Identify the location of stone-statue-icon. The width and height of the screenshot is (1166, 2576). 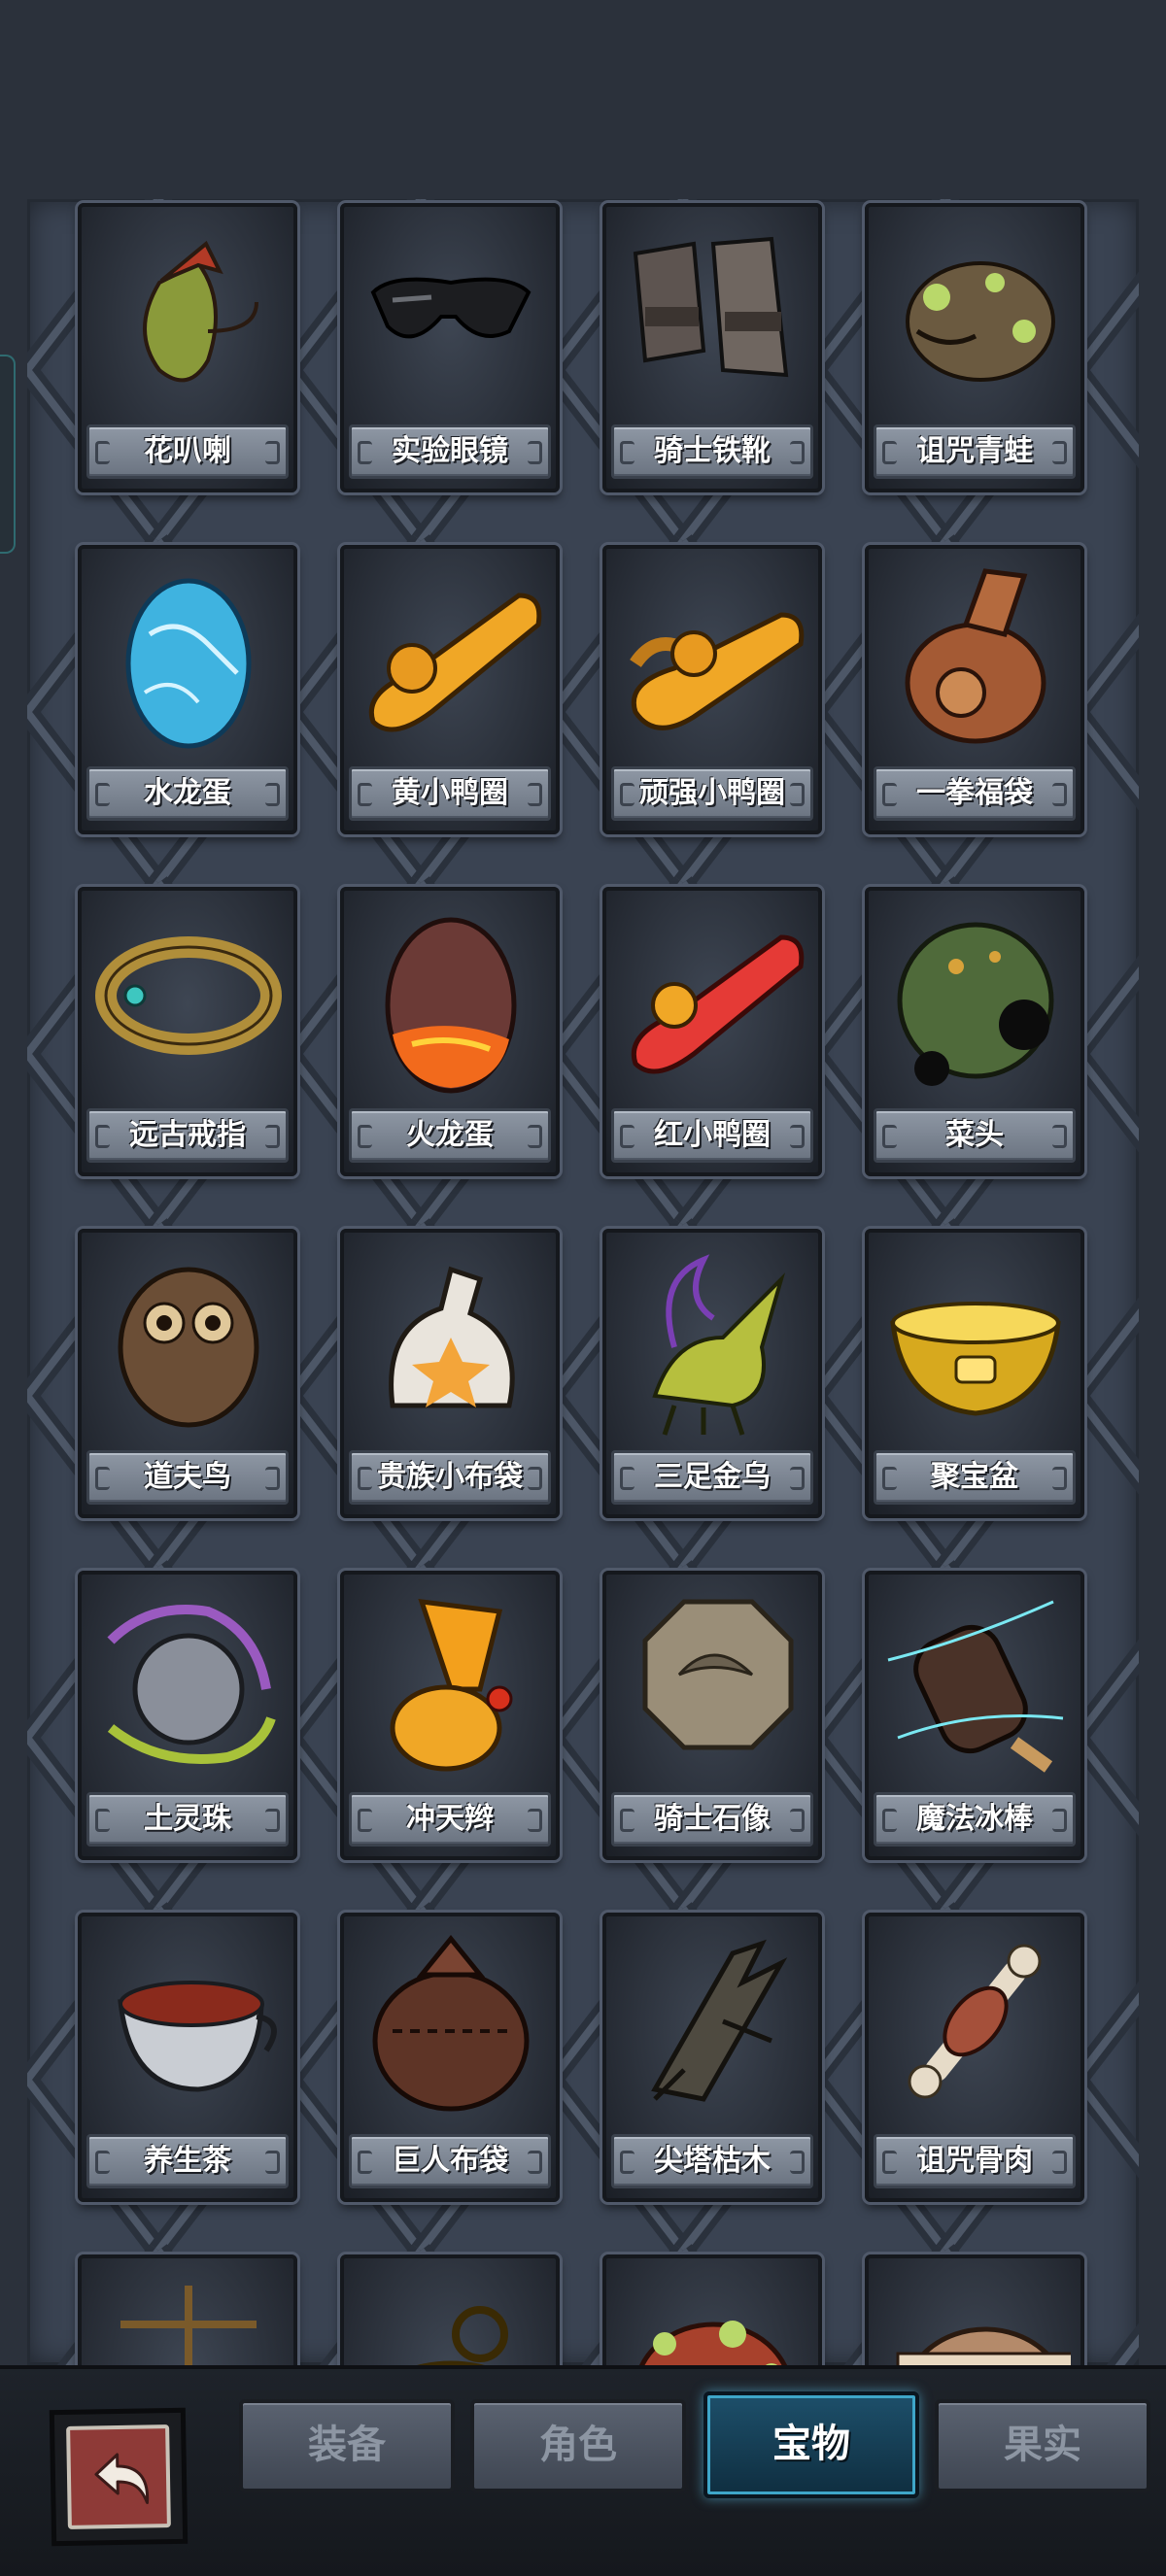
(712, 1681).